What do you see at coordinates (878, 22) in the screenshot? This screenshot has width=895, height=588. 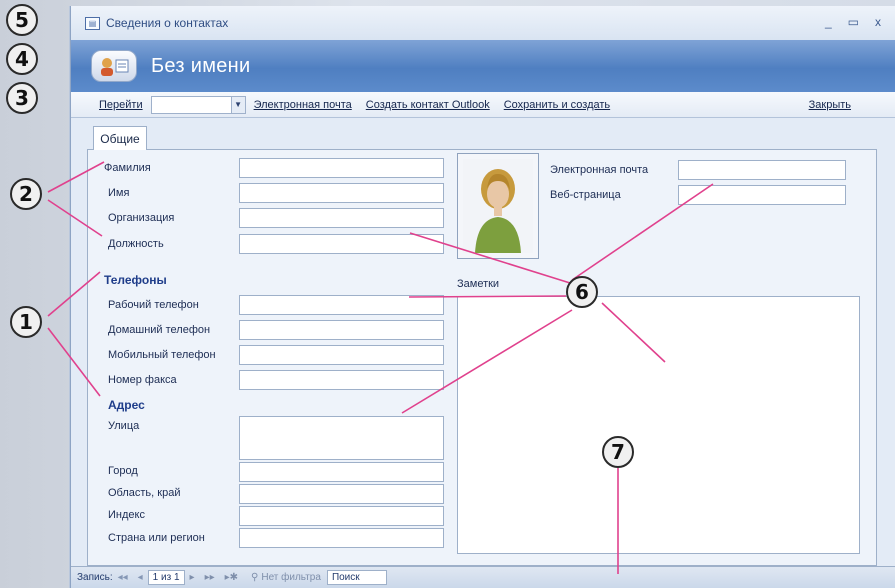 I see `close-window-button: x` at bounding box center [878, 22].